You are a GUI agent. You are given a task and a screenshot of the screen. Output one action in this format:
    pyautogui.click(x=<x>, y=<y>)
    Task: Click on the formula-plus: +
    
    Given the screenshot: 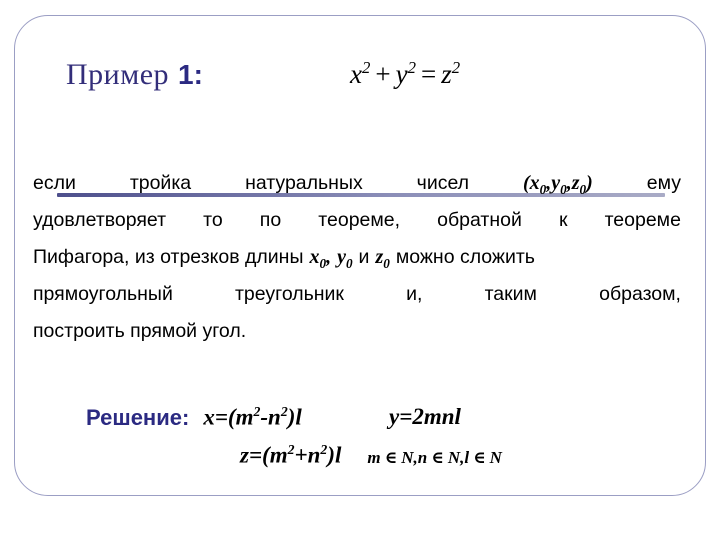 What is the action you would take?
    pyautogui.click(x=383, y=74)
    